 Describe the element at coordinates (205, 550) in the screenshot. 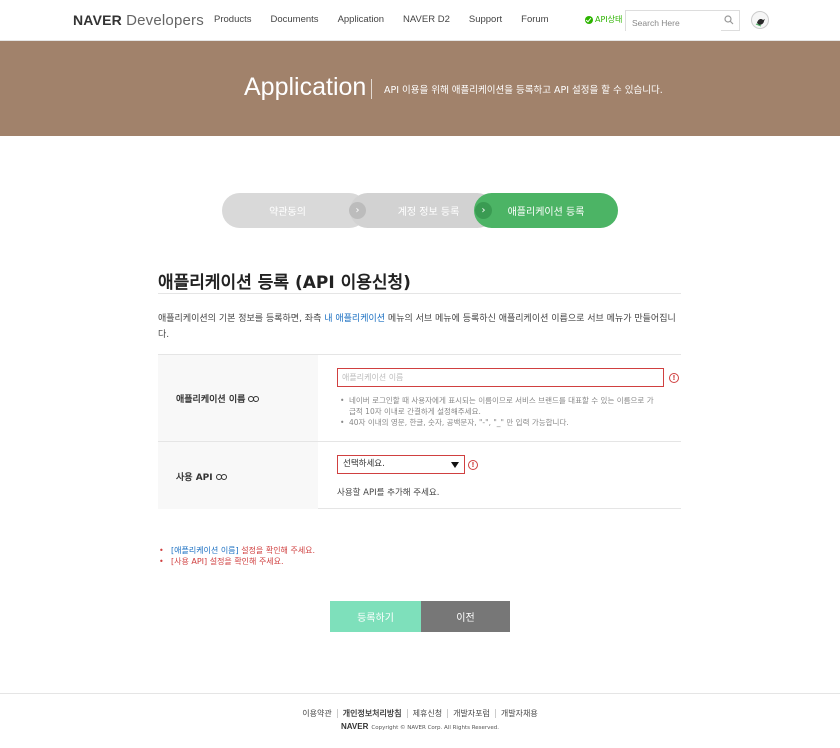

I see `error-app-name-field: [애플리케이션 이름]` at that location.